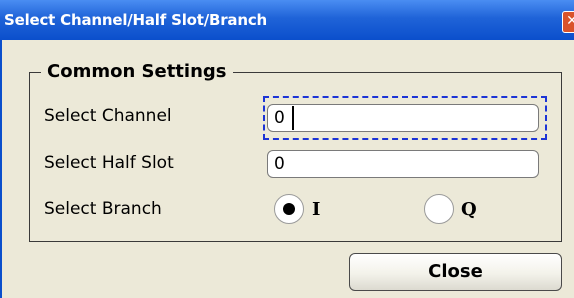 The width and height of the screenshot is (574, 298). What do you see at coordinates (287, 20) in the screenshot?
I see `title-bar: Select Channel/Half Slot/Branch ✕` at bounding box center [287, 20].